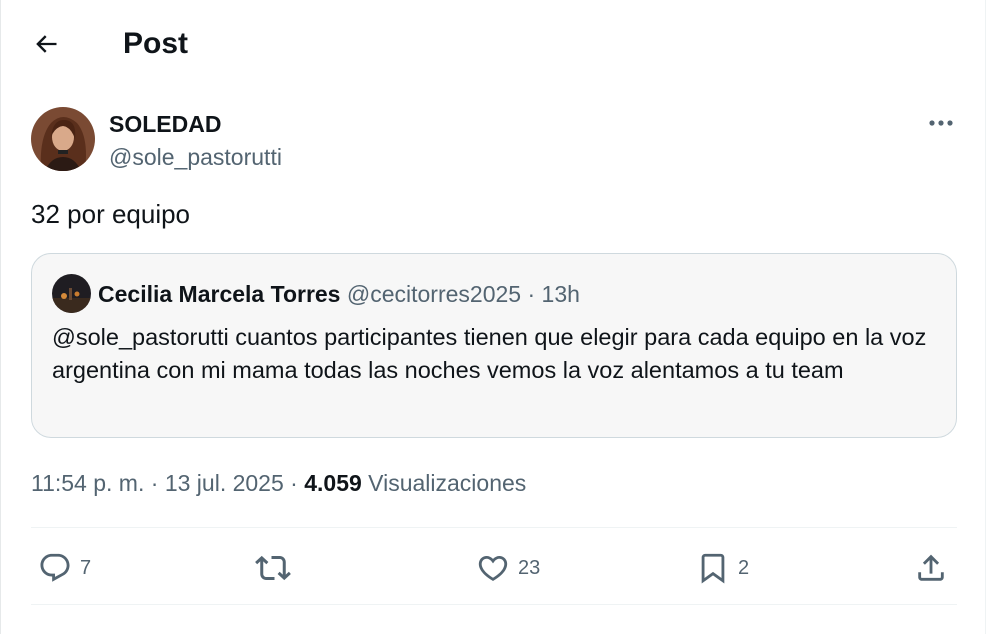 The image size is (1000, 634). I want to click on frame-right-border, so click(985, 317).